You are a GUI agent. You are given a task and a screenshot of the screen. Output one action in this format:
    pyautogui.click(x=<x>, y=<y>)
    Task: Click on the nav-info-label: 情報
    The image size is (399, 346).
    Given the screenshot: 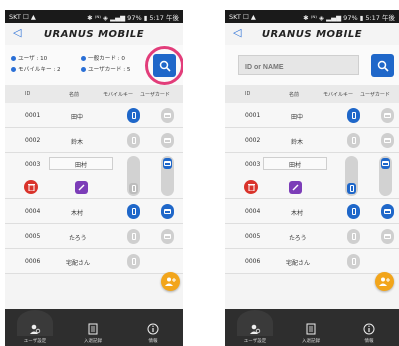 What is the action you would take?
    pyautogui.click(x=153, y=341)
    